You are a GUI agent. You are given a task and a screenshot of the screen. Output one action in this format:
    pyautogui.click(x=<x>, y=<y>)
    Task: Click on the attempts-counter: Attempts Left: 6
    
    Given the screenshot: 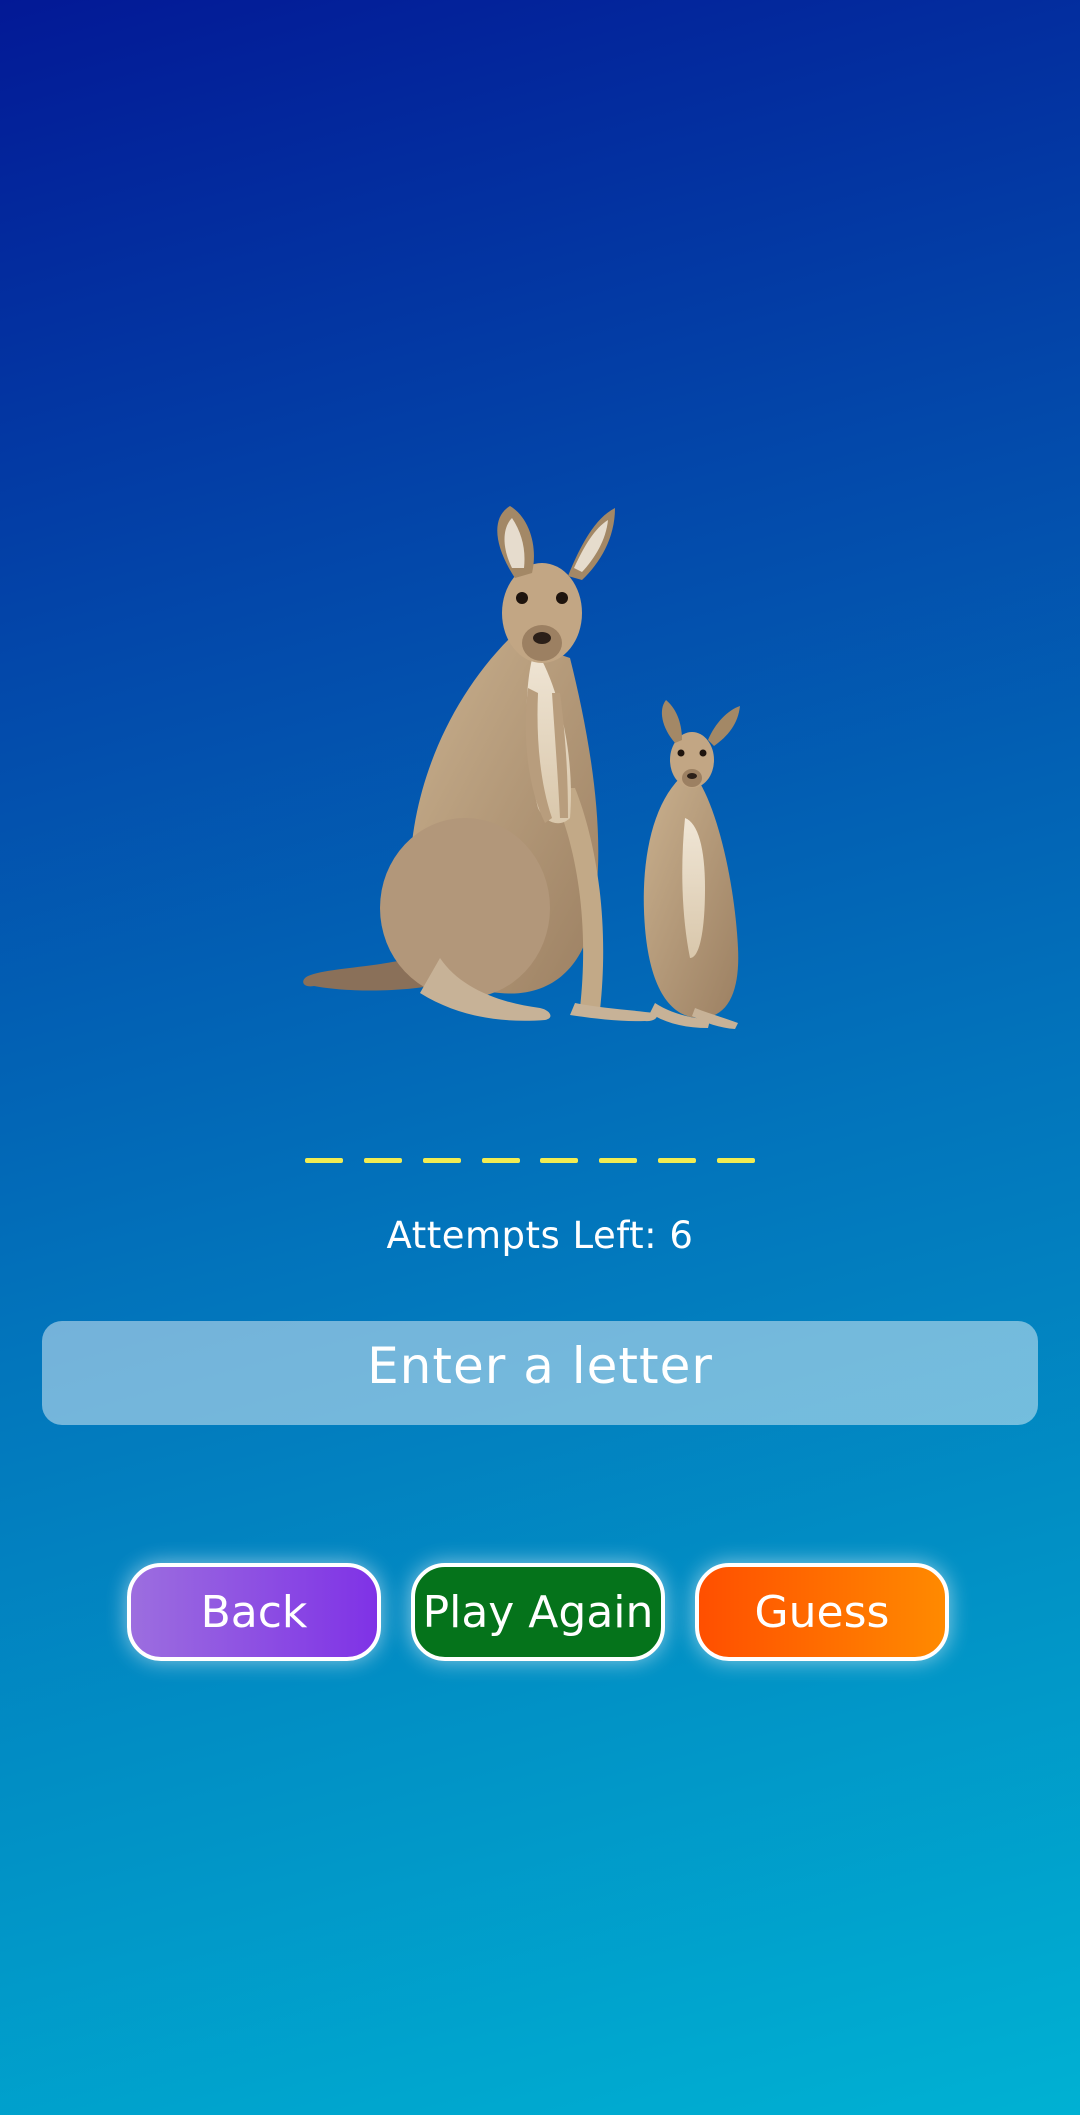 What is the action you would take?
    pyautogui.click(x=540, y=1235)
    